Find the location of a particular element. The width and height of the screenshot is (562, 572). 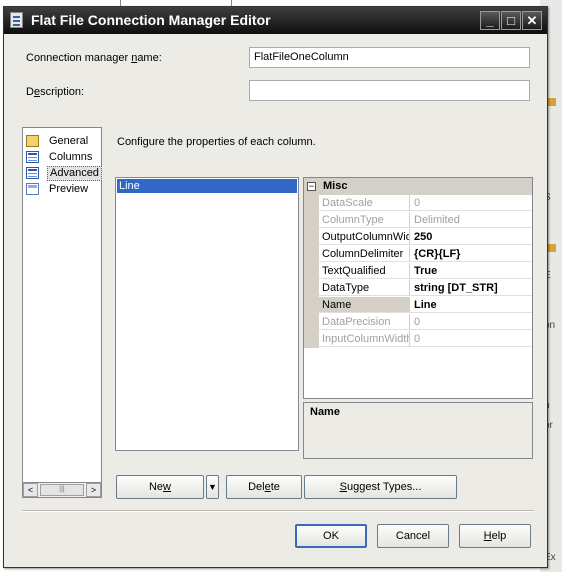

property-value: Line is located at coordinates (471, 305).